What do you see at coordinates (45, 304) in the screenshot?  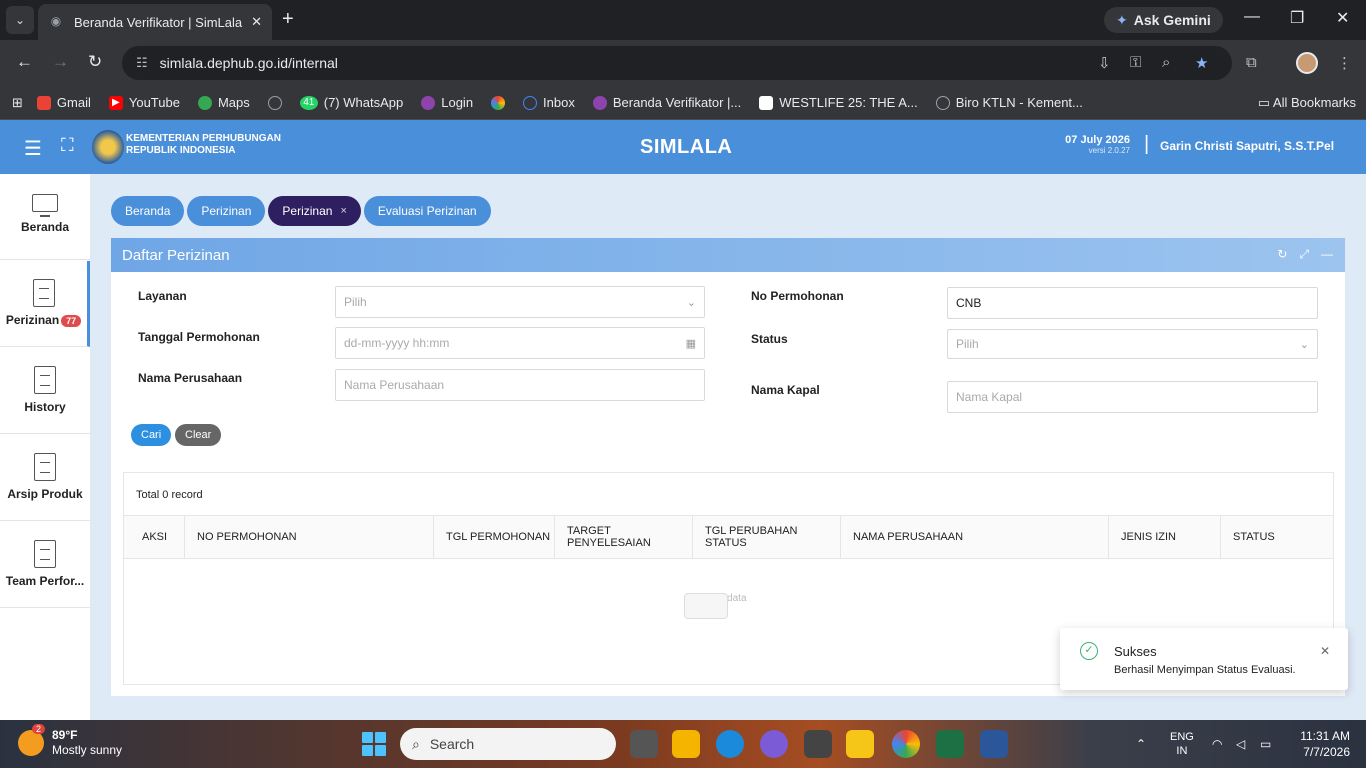 I see `sidebar-item-perizinan: Perizinan 77` at bounding box center [45, 304].